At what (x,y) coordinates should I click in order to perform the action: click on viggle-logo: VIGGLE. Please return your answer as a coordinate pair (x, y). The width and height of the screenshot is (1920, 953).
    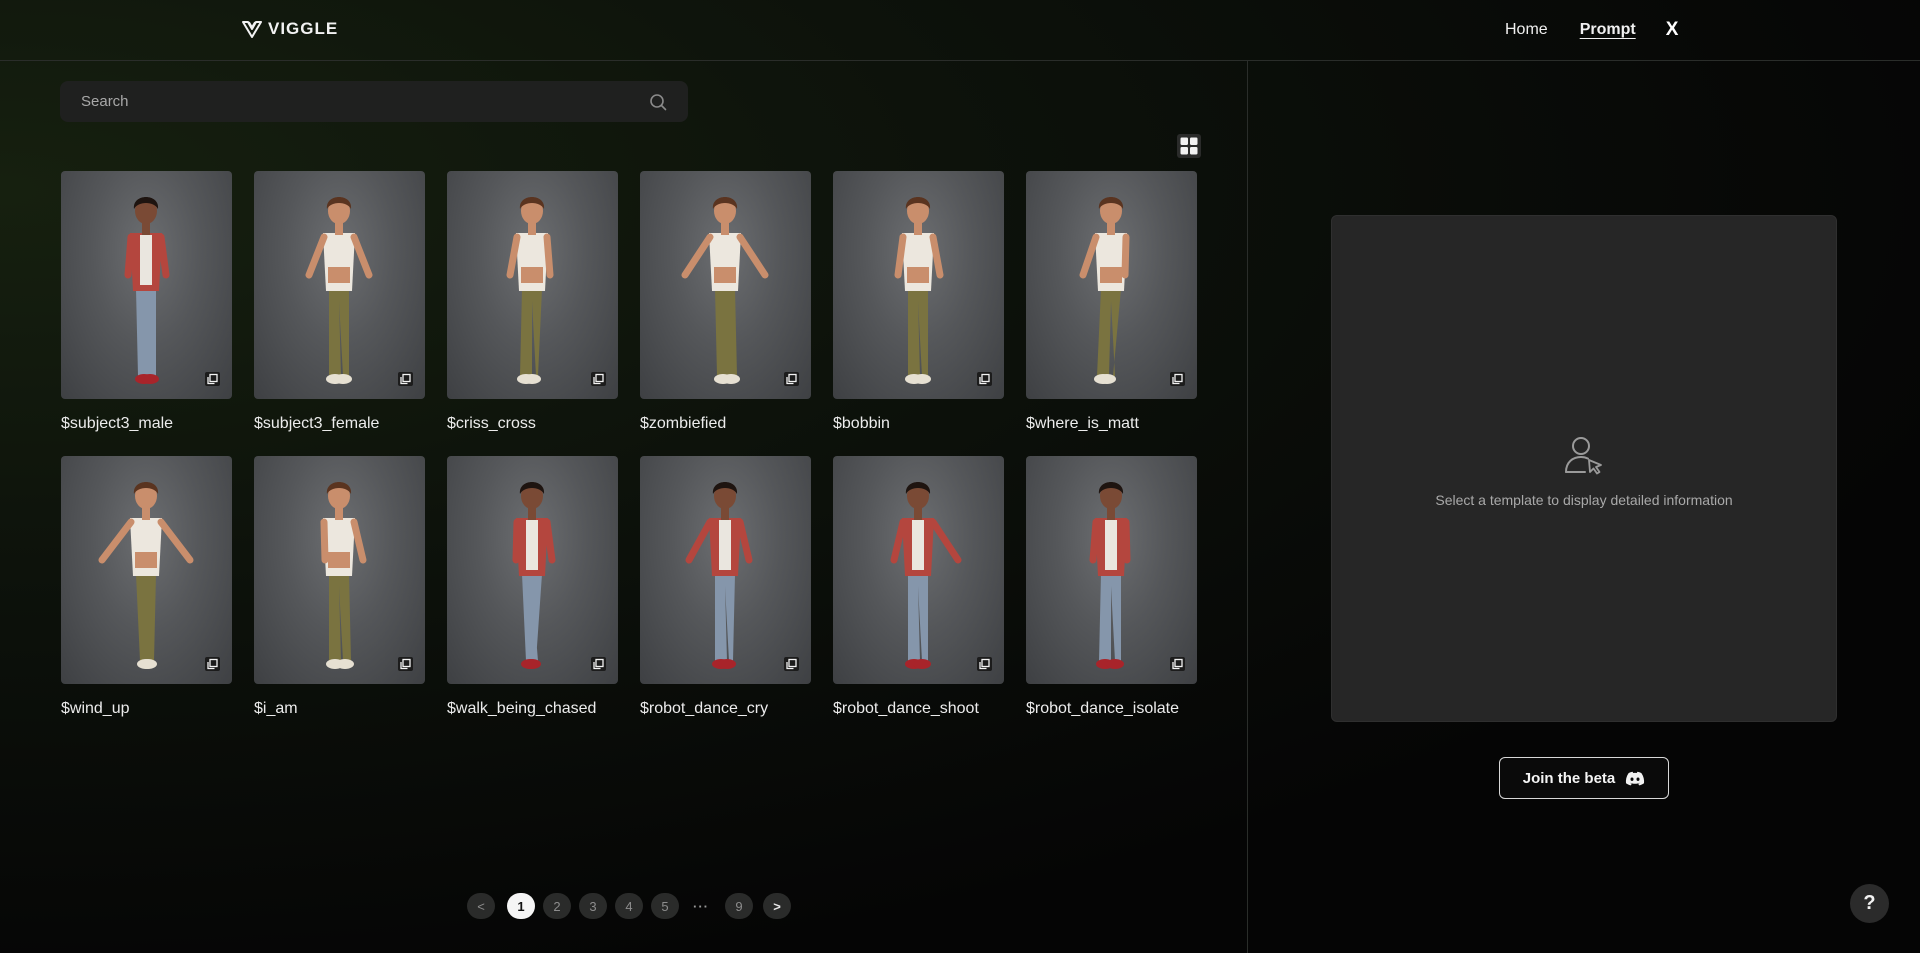
    Looking at the image, I should click on (290, 29).